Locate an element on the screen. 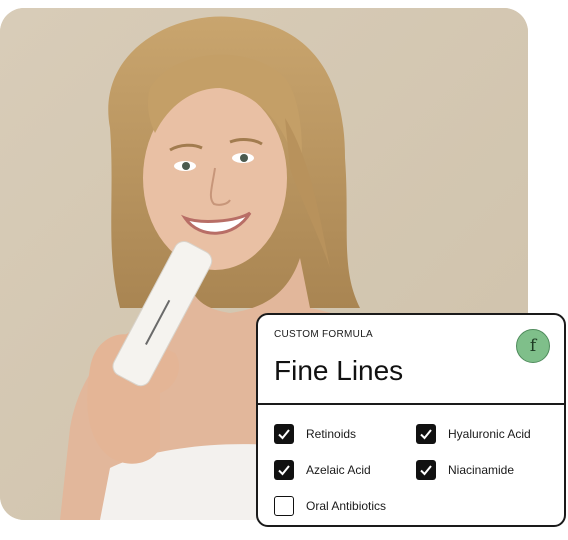 The width and height of the screenshot is (568, 540). ingredient-label: Retinoids is located at coordinates (331, 434).